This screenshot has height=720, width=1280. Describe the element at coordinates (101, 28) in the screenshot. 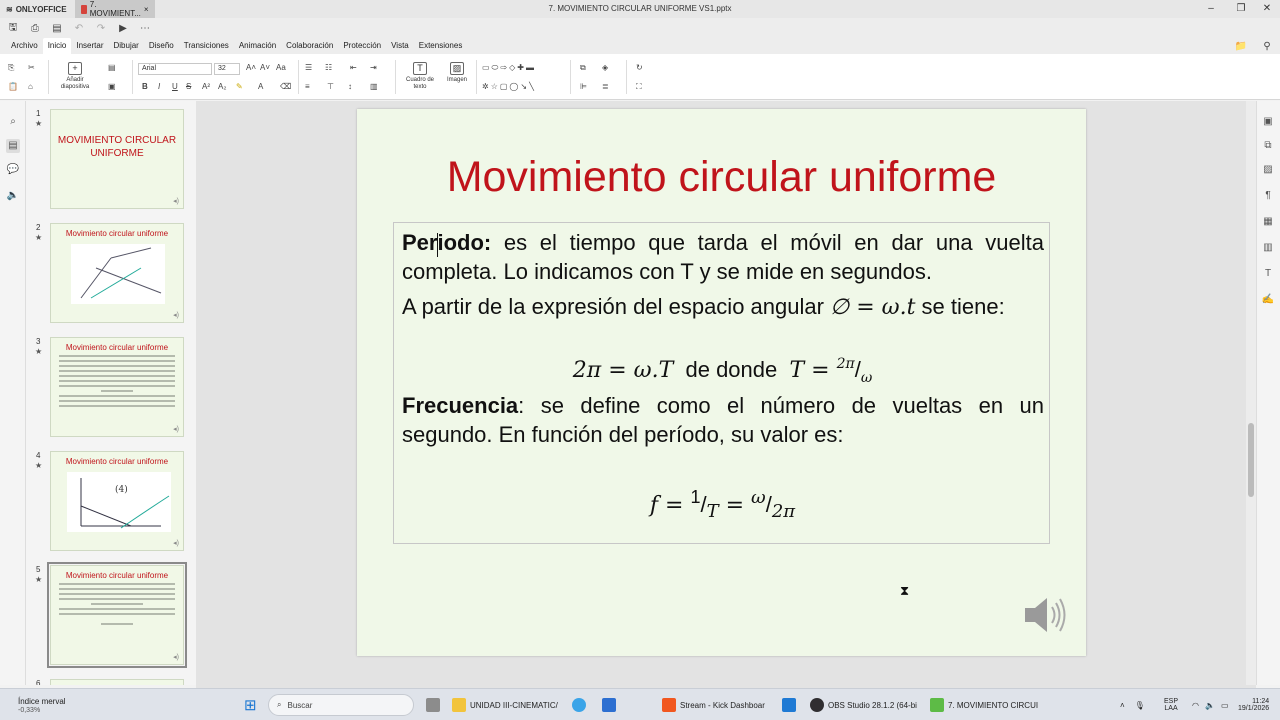

I see `redo-icon: ↷` at that location.